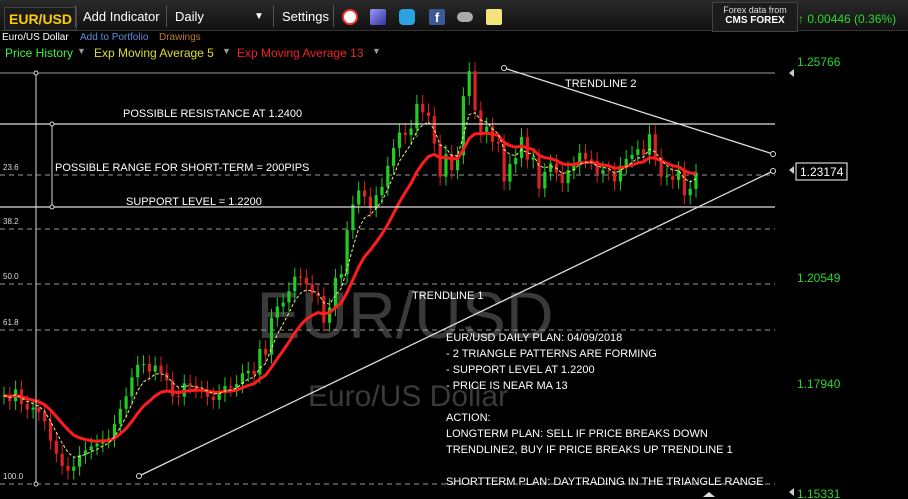 This screenshot has height=499, width=908. What do you see at coordinates (819, 62) in the screenshot?
I see `y-tick-label: 1.25766` at bounding box center [819, 62].